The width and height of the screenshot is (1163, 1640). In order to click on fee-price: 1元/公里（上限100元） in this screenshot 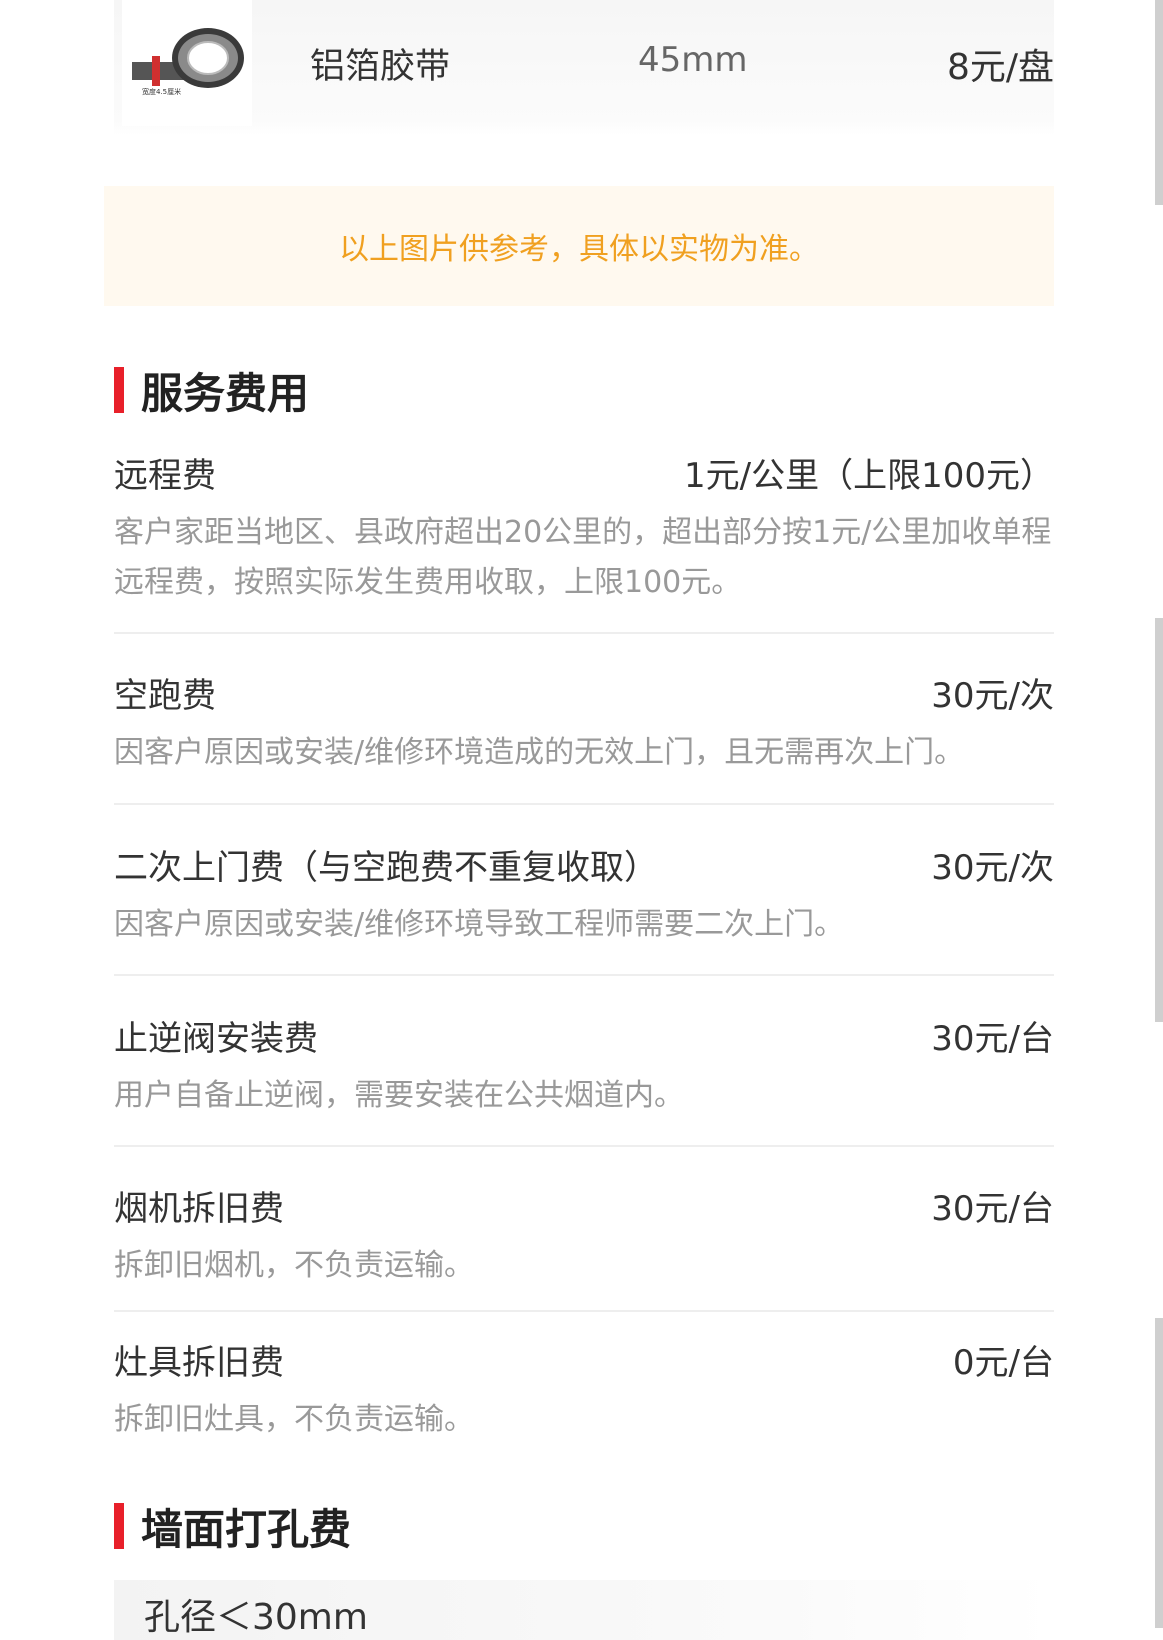, I will do `click(869, 476)`.